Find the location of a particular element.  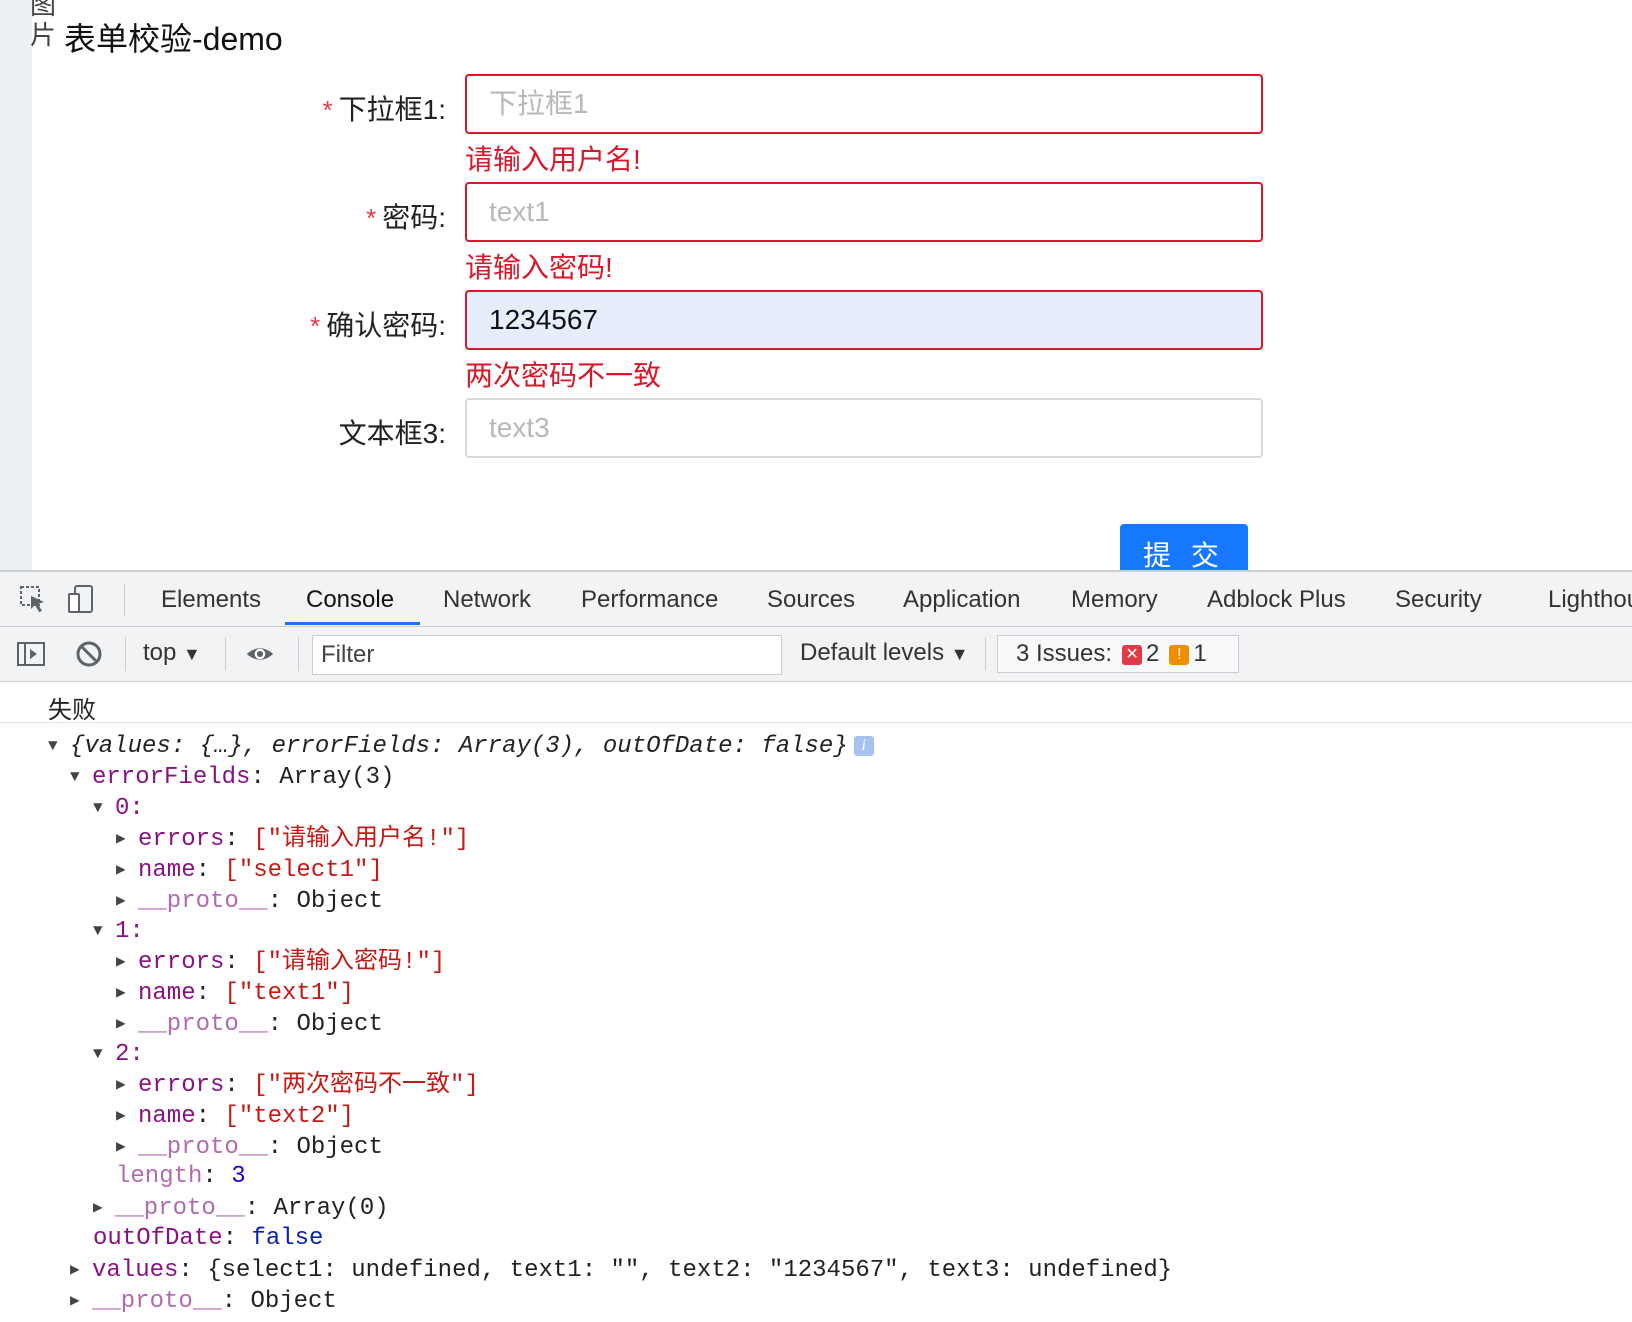

filter-input is located at coordinates (547, 655).